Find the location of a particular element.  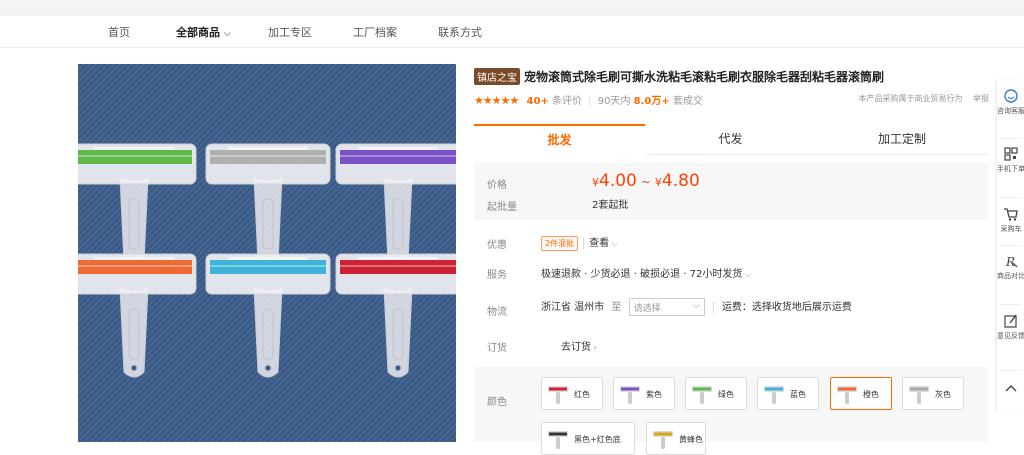

sidebar-label: 商品对比 is located at coordinates (1010, 276).